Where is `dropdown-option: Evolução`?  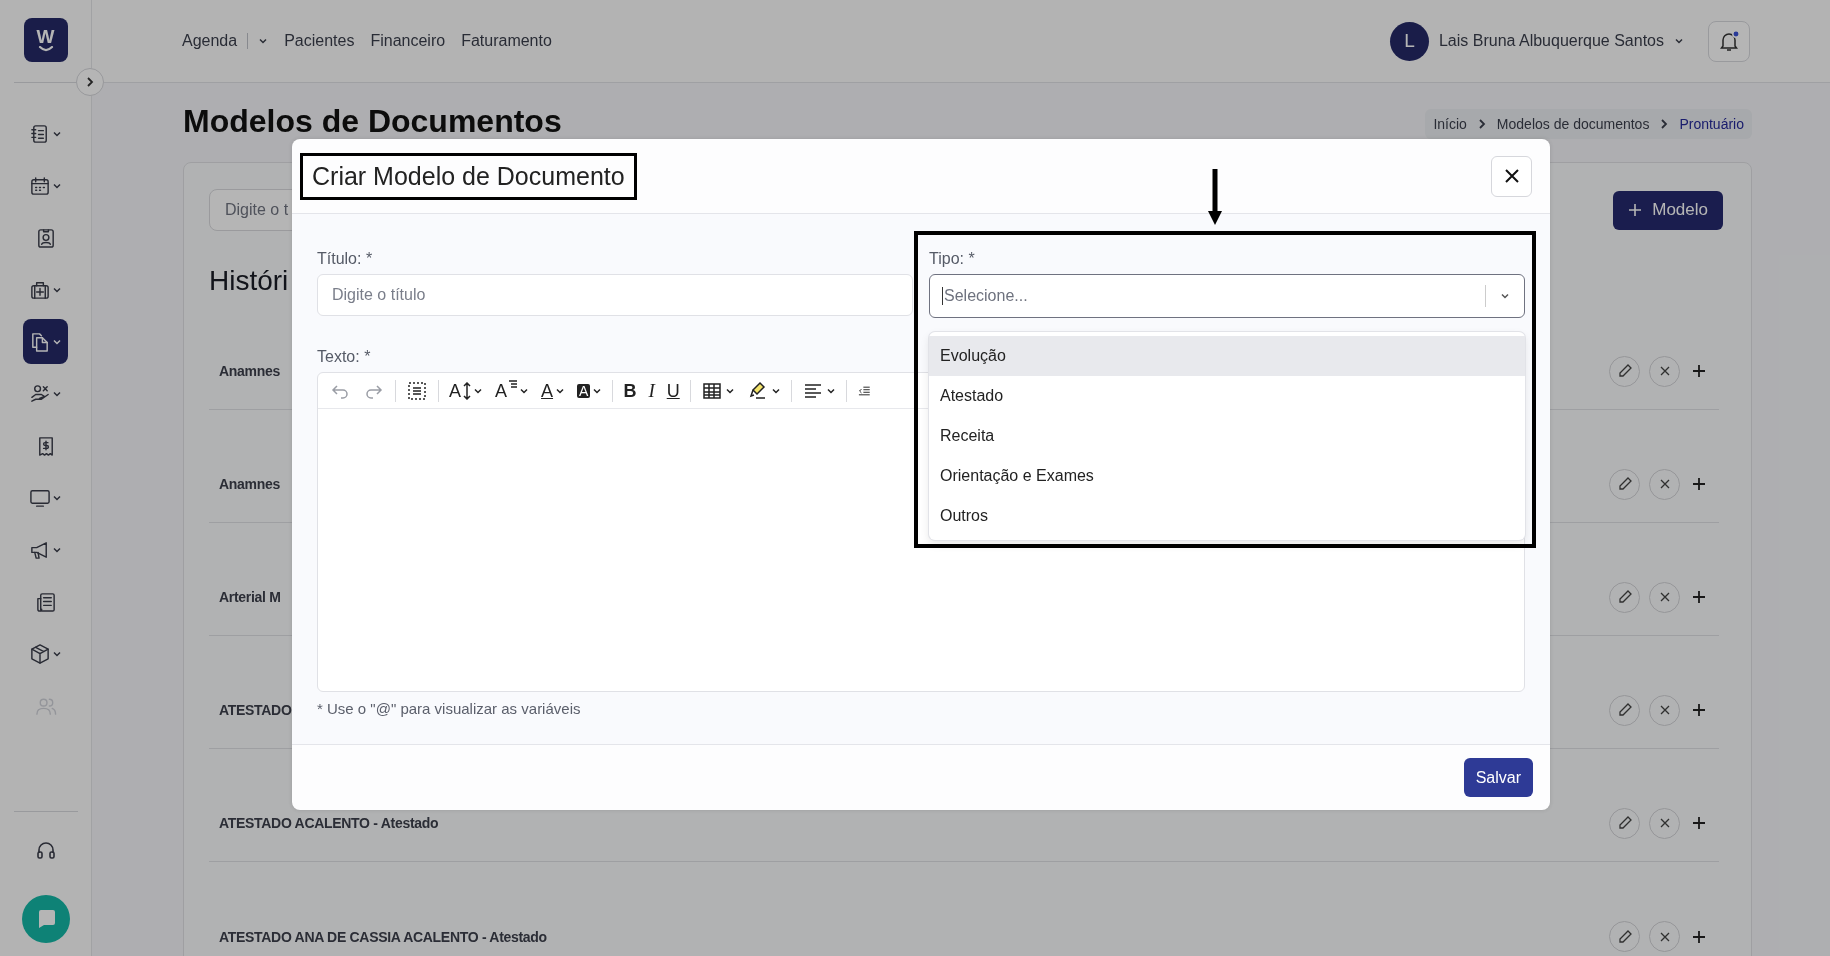 dropdown-option: Evolução is located at coordinates (1227, 356).